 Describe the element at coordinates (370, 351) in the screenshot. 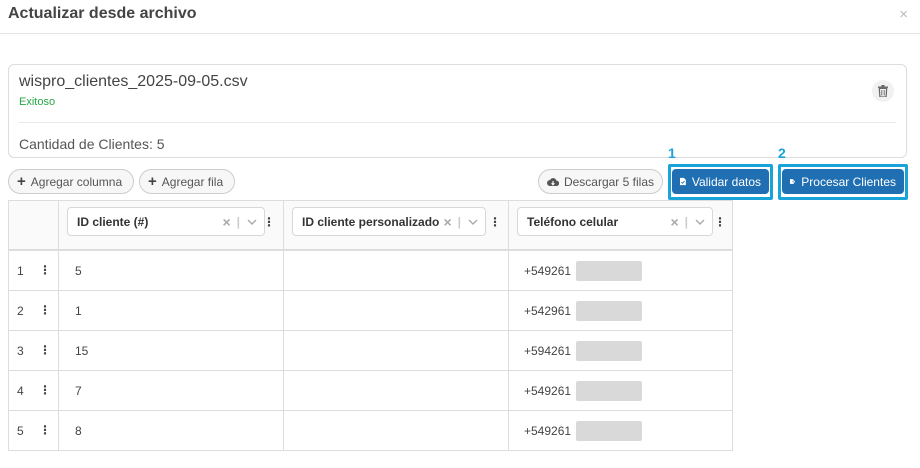

I see `table-row: 3 ⋮ 15 +594261` at that location.